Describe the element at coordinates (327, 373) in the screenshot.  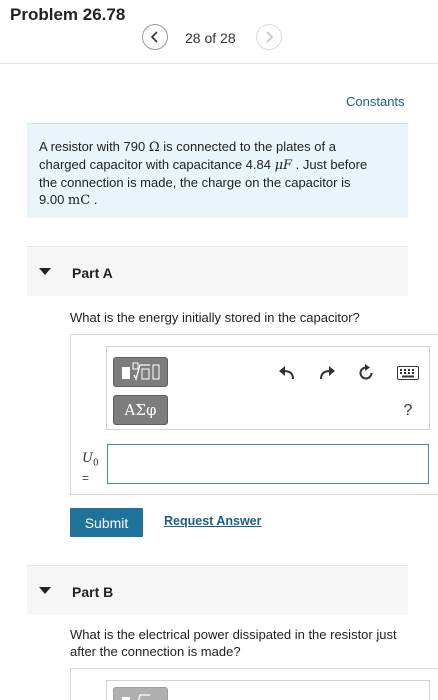
I see `redo-icon` at that location.